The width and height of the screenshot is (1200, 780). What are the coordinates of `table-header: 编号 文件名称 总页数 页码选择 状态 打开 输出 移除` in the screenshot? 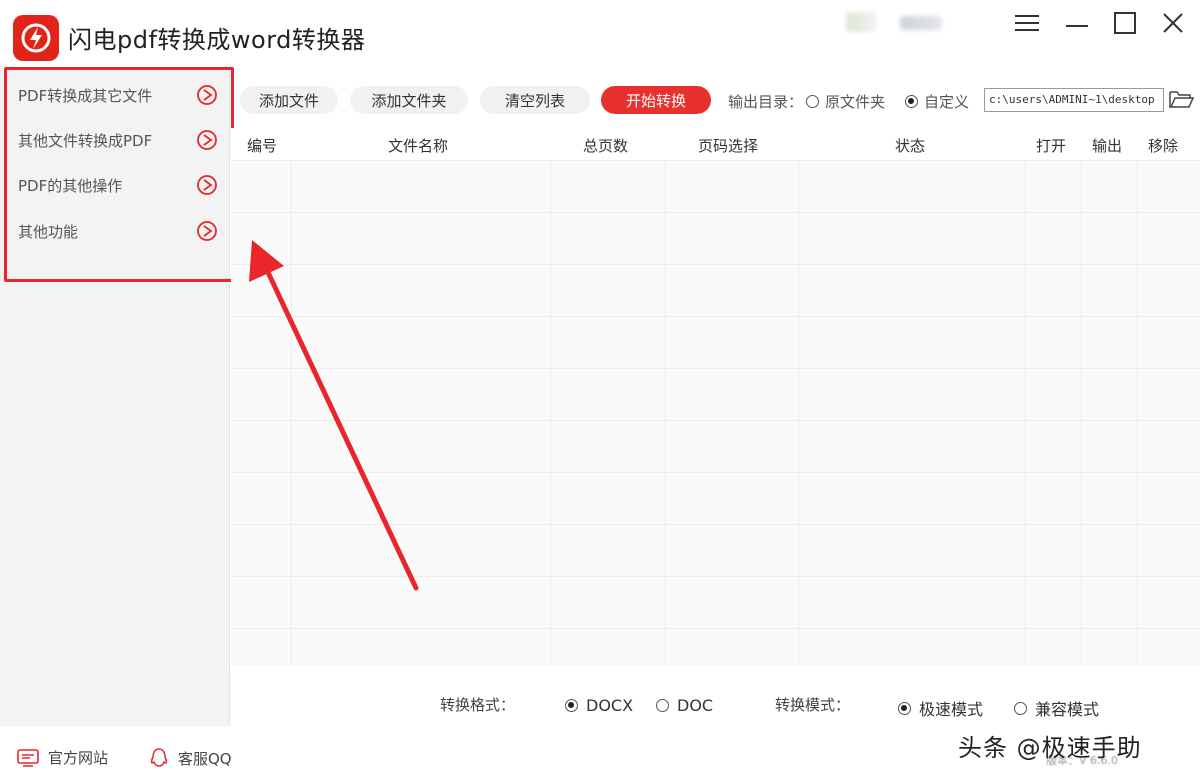 It's located at (715, 144).